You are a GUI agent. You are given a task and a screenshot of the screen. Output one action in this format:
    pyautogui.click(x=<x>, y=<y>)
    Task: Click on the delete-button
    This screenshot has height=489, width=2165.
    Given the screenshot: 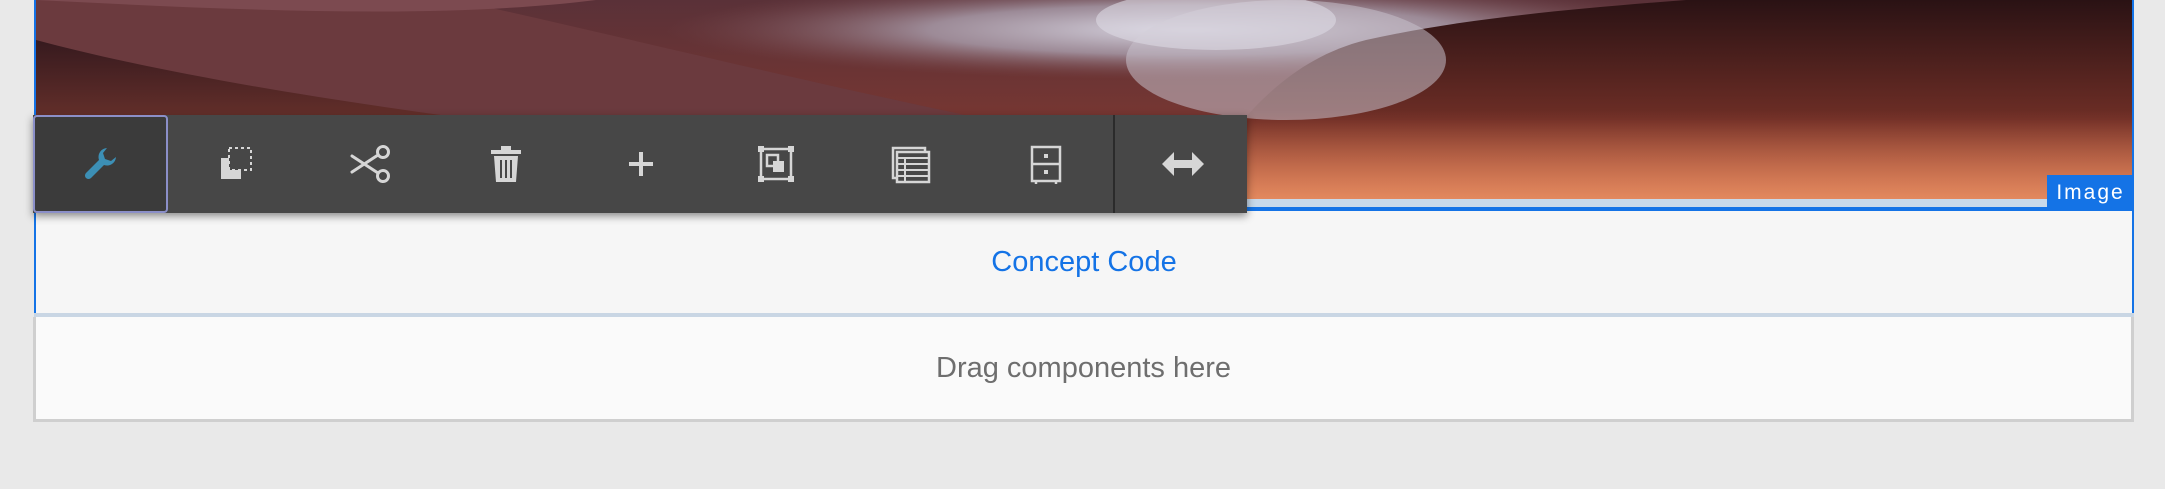 What is the action you would take?
    pyautogui.click(x=505, y=164)
    